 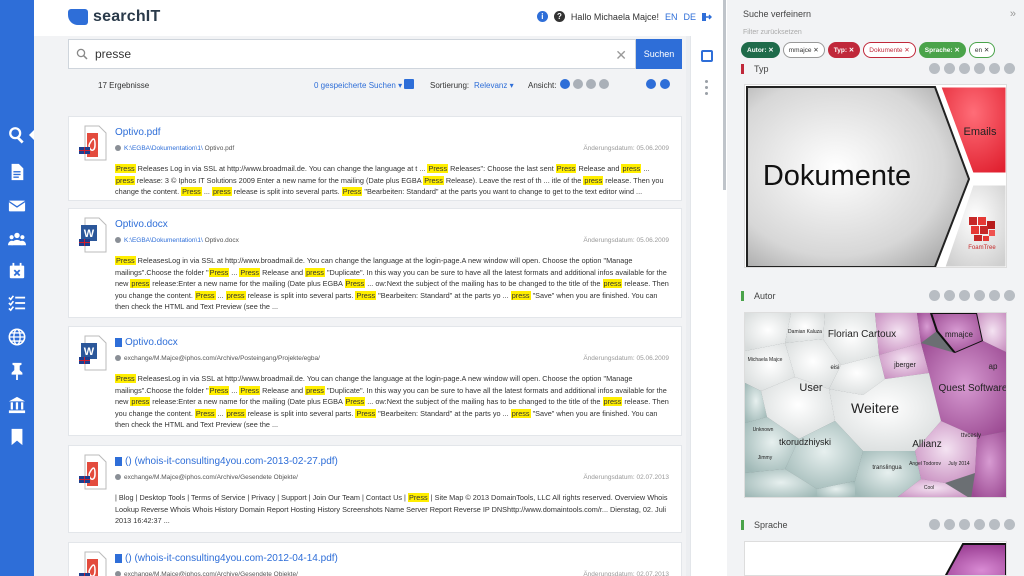 What do you see at coordinates (17, 172) in the screenshot?
I see `nav-documents` at bounding box center [17, 172].